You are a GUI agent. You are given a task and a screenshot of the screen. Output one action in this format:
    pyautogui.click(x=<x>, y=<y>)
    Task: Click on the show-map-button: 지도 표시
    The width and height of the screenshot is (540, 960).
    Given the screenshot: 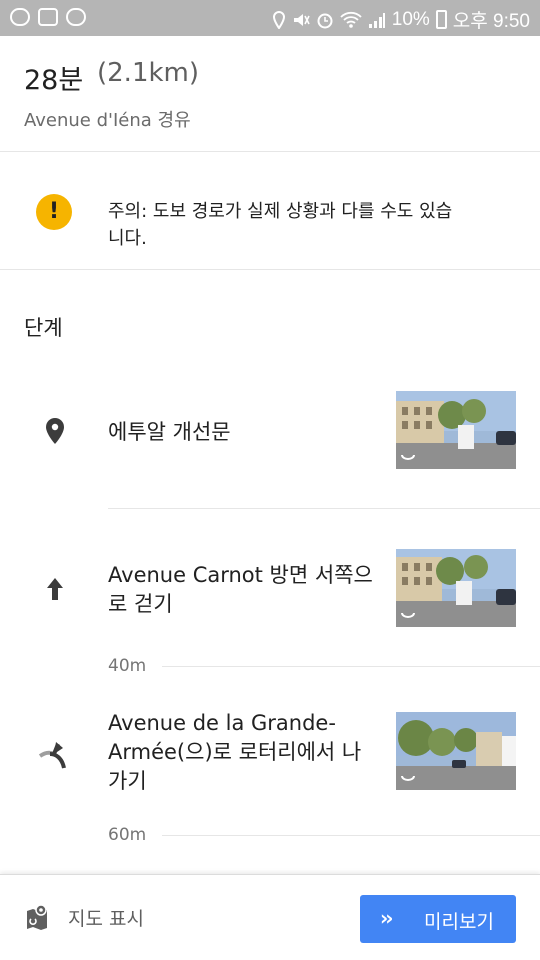 What is the action you would take?
    pyautogui.click(x=84, y=917)
    